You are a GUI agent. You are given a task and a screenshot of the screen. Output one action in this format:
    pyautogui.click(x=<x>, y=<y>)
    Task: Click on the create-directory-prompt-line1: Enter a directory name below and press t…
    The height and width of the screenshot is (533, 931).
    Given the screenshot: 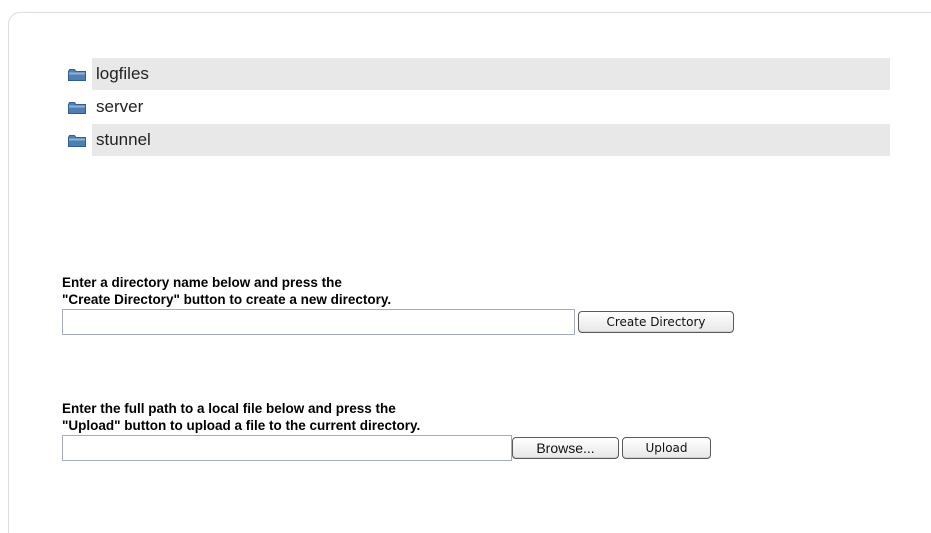 What is the action you would take?
    pyautogui.click(x=202, y=282)
    